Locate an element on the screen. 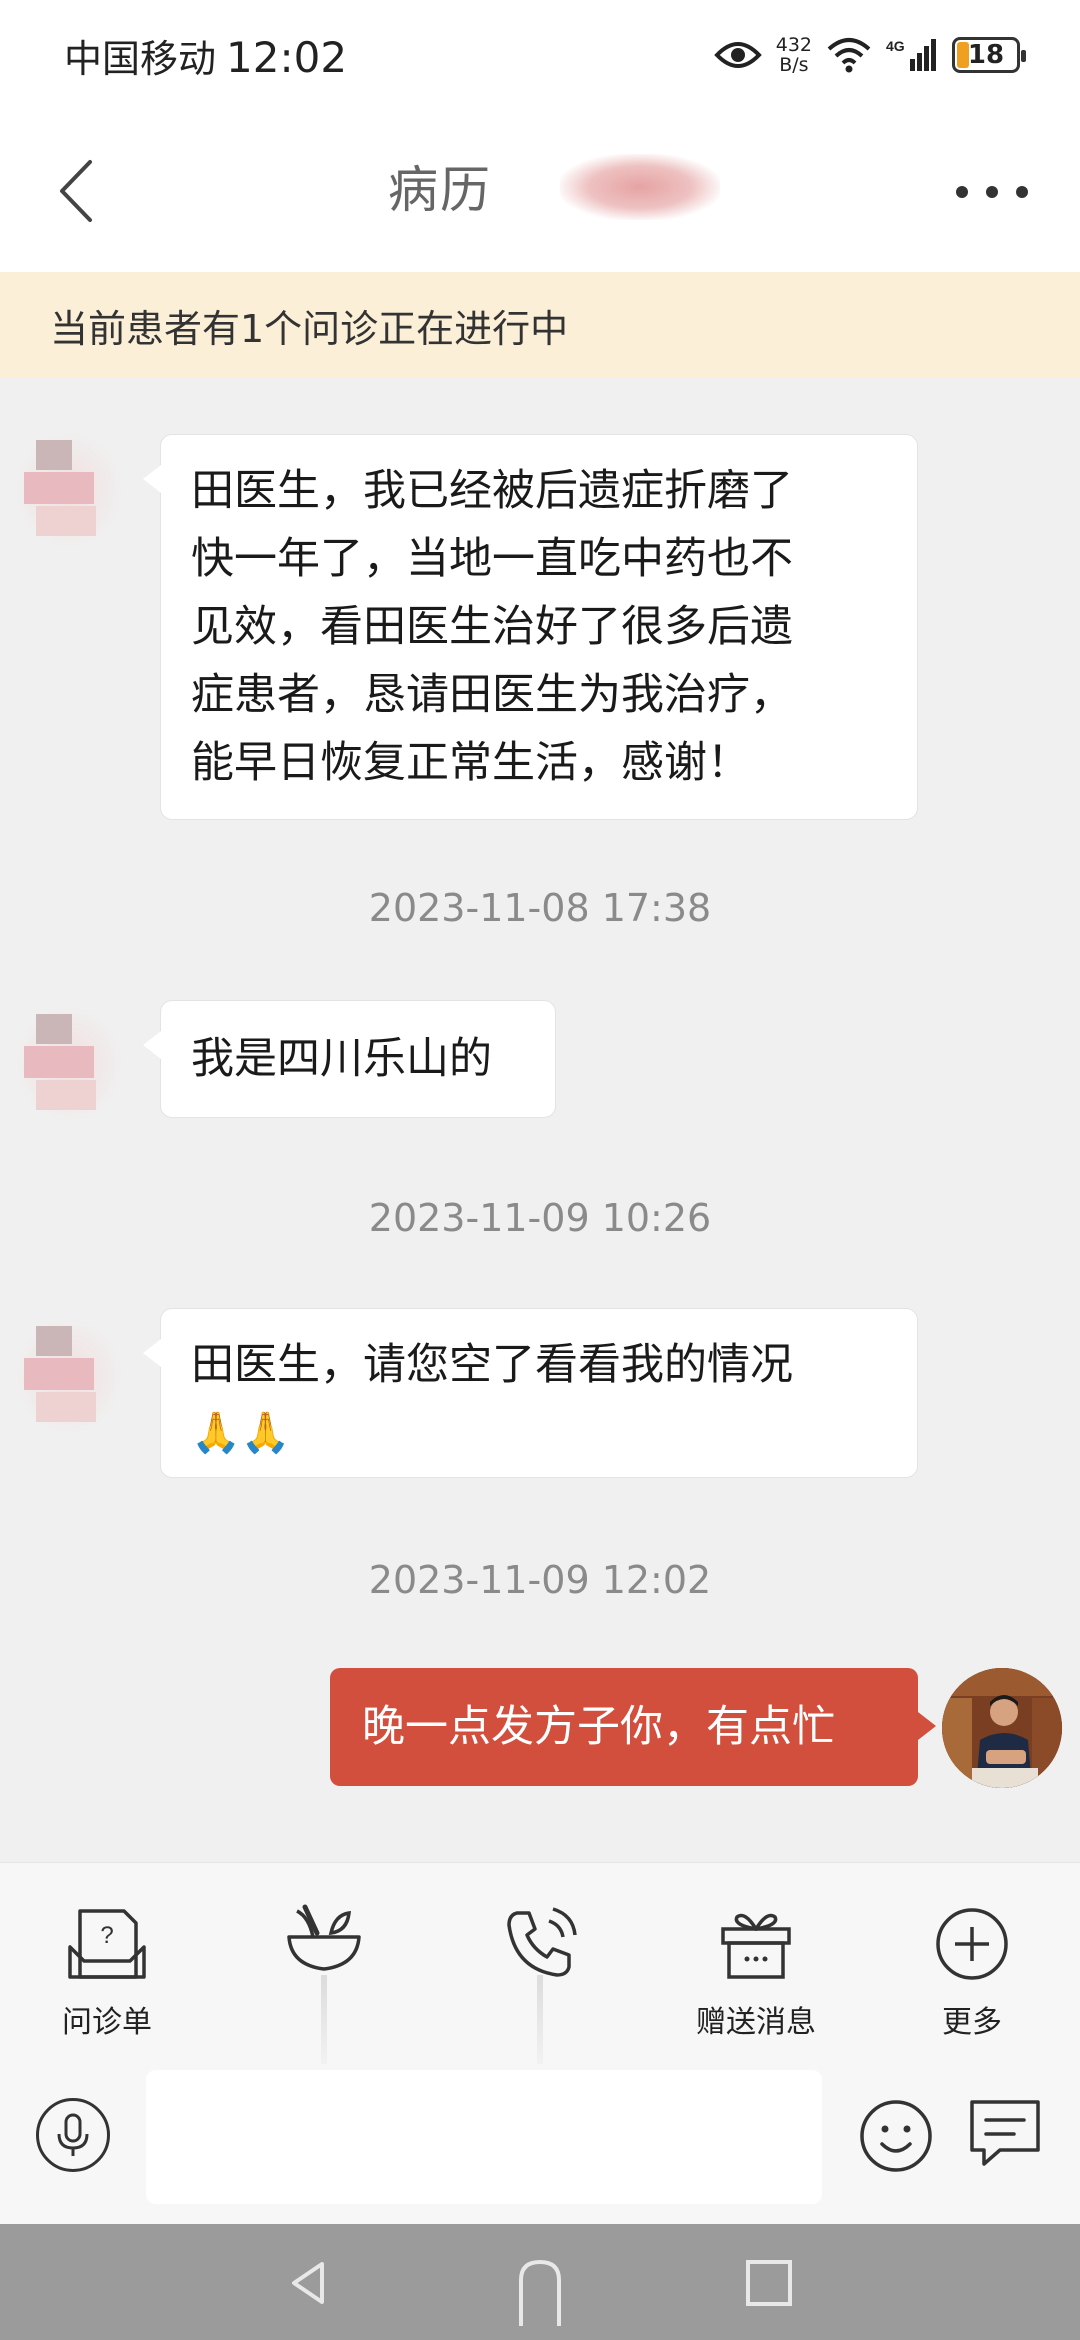 Image resolution: width=1080 pixels, height=2340 pixels. doctor-photo is located at coordinates (1002, 1728).